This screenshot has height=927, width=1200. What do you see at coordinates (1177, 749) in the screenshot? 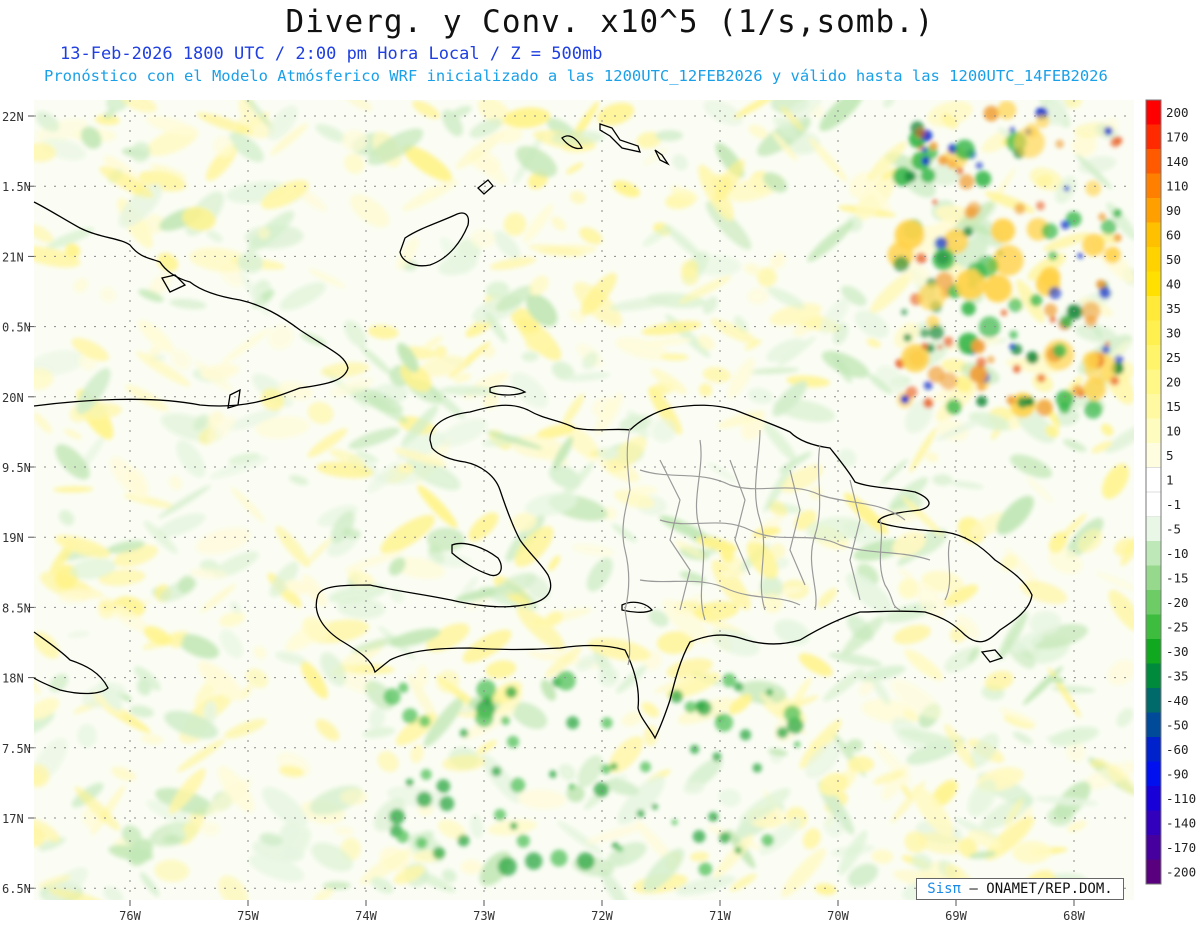
I see `colorbar-label: -60` at bounding box center [1177, 749].